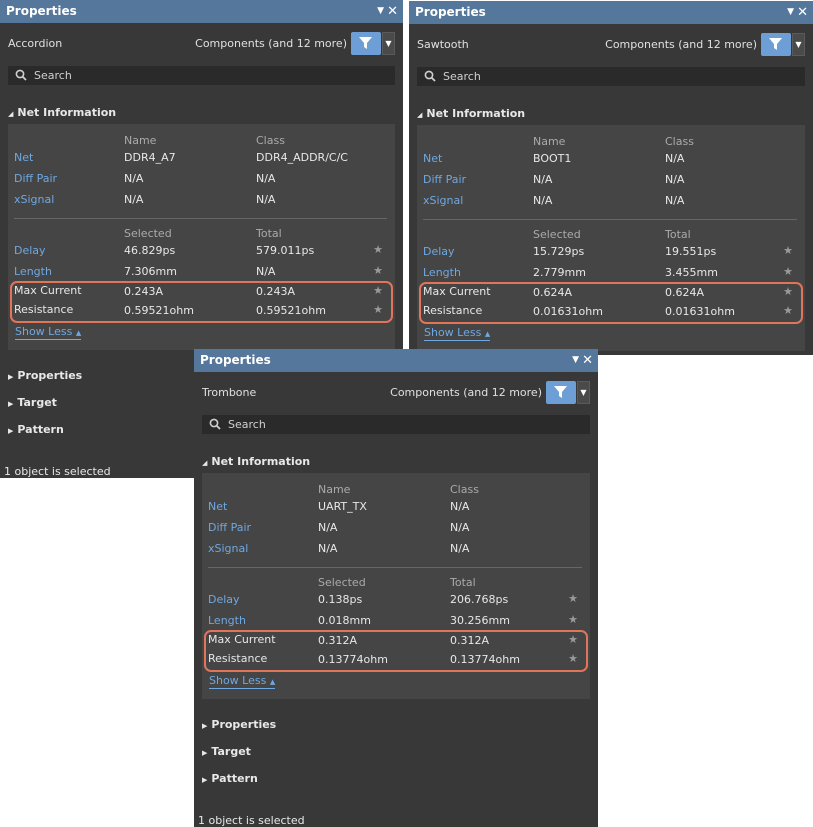 The height and width of the screenshot is (827, 813). Describe the element at coordinates (678, 234) in the screenshot. I see `col-total: Total` at that location.